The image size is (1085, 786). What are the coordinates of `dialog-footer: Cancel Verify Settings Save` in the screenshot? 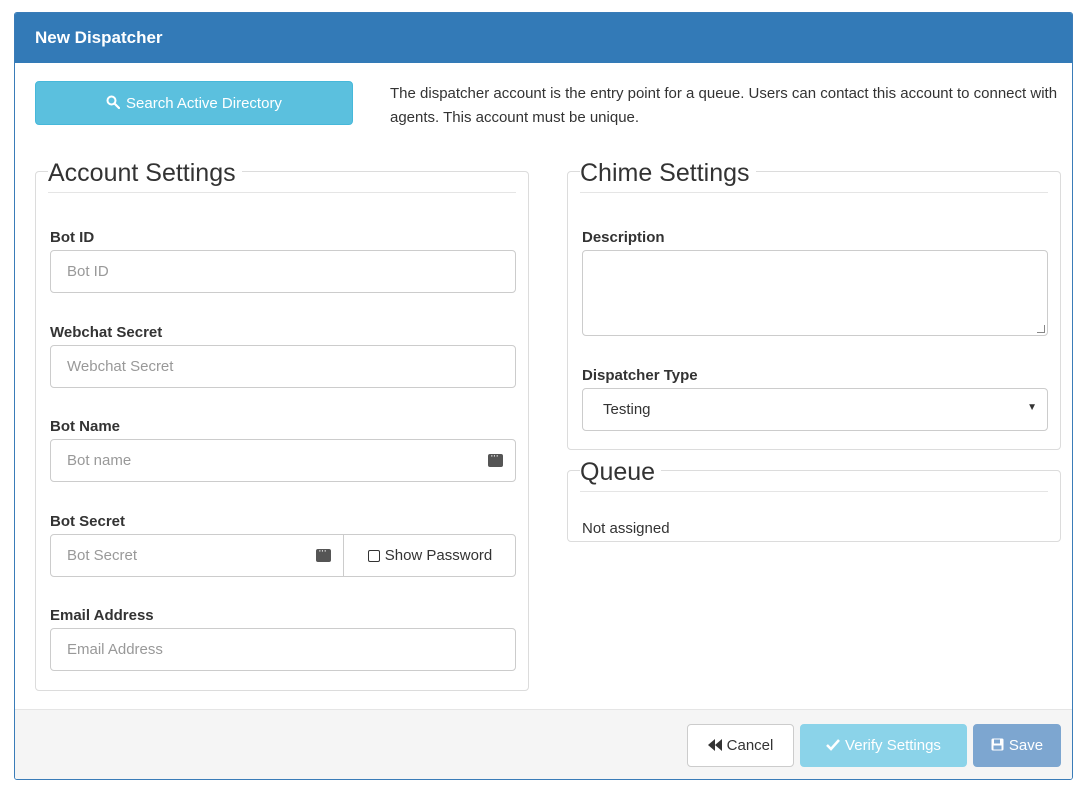 It's located at (543, 744).